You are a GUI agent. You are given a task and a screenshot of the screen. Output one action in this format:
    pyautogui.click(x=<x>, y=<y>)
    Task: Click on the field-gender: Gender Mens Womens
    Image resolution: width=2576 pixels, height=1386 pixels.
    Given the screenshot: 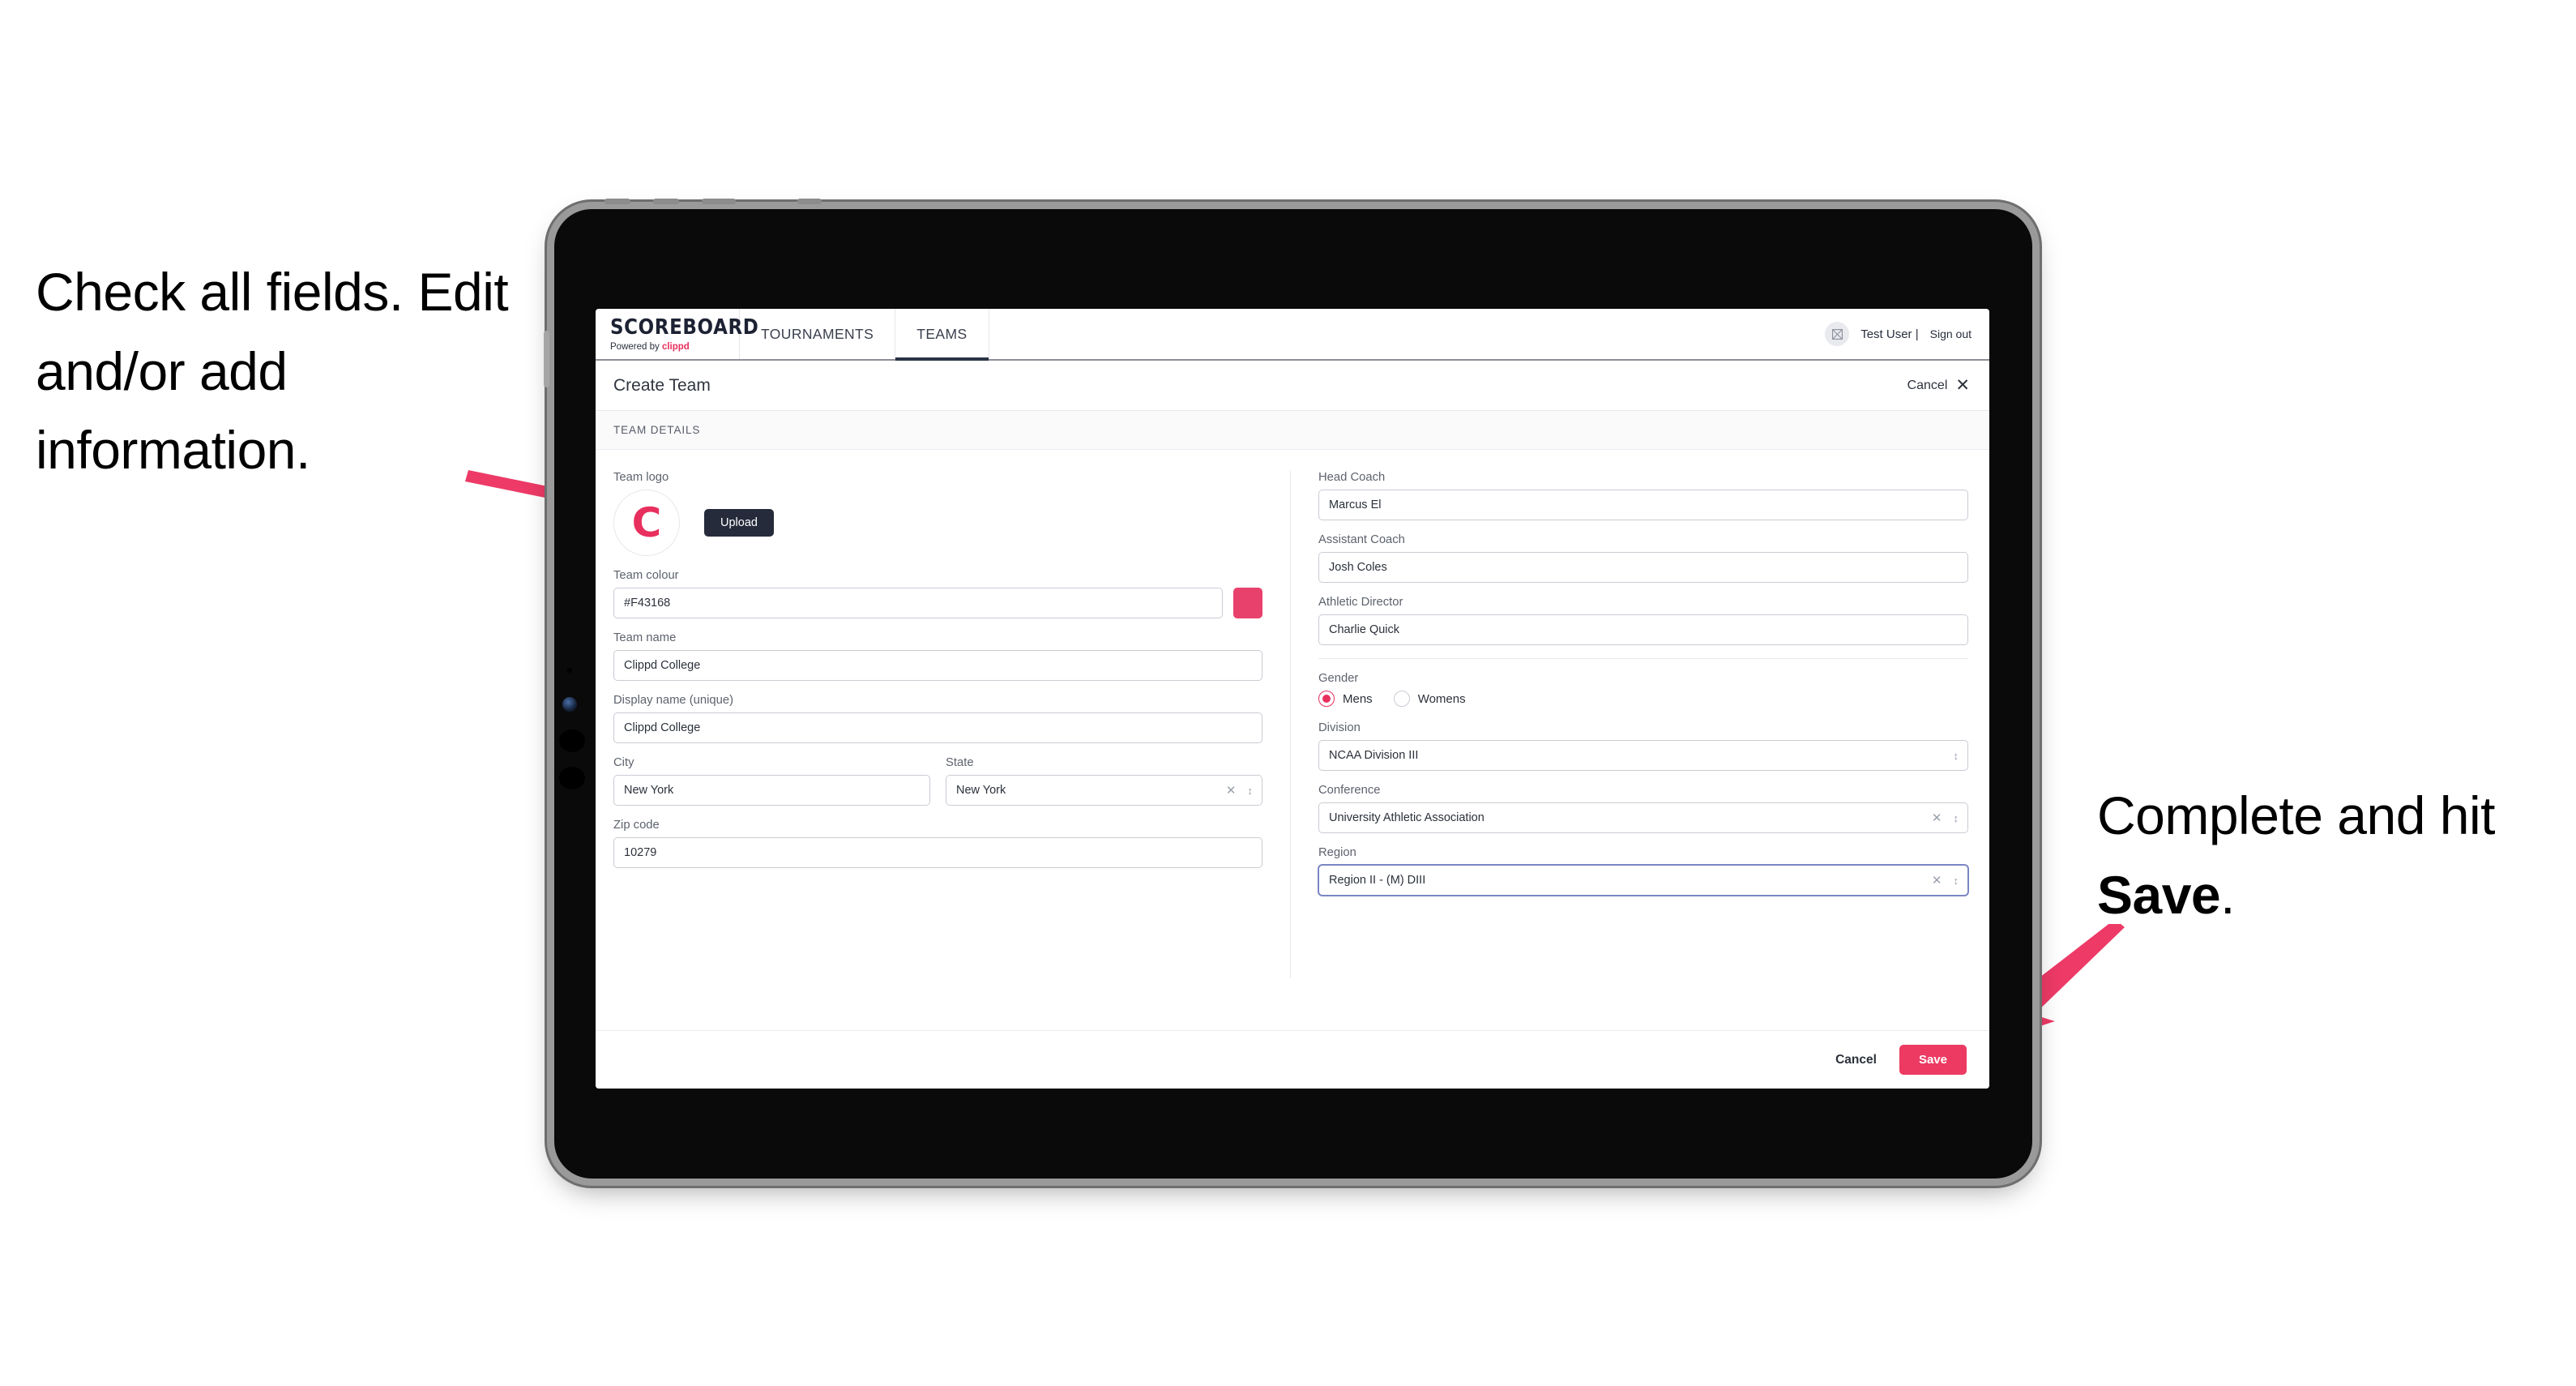 What is the action you would take?
    pyautogui.click(x=1643, y=689)
    